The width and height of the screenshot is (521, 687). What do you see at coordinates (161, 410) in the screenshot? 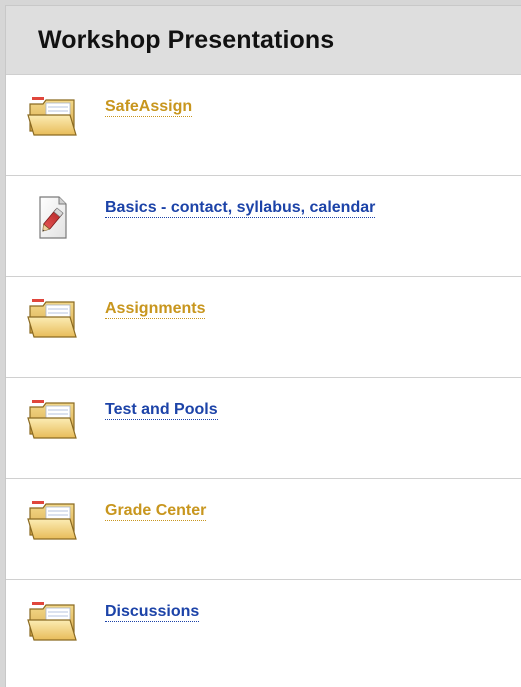
I see `item-link-test-and-pools: Test and Pools` at bounding box center [161, 410].